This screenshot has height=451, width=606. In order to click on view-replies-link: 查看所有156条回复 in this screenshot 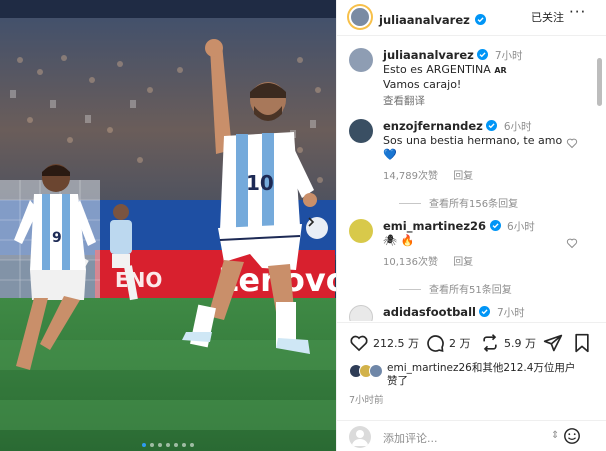, I will do `click(458, 202)`.